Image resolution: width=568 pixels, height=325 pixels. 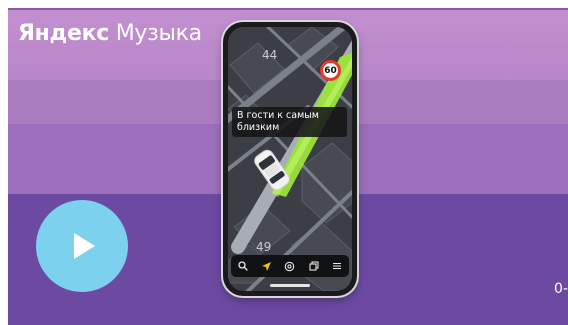 What do you see at coordinates (266, 266) in the screenshot?
I see `navigation-arrow-icon` at bounding box center [266, 266].